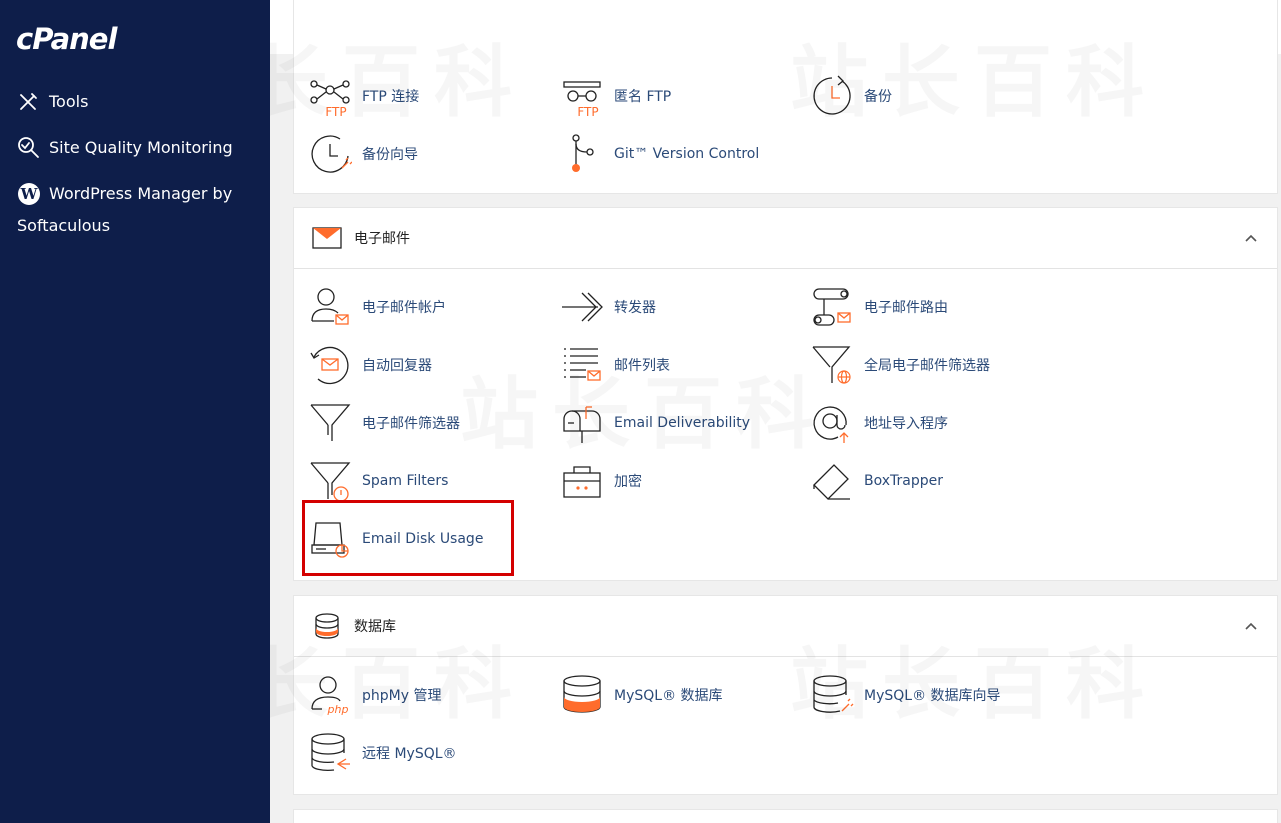  I want to click on encryption-icon, so click(582, 481).